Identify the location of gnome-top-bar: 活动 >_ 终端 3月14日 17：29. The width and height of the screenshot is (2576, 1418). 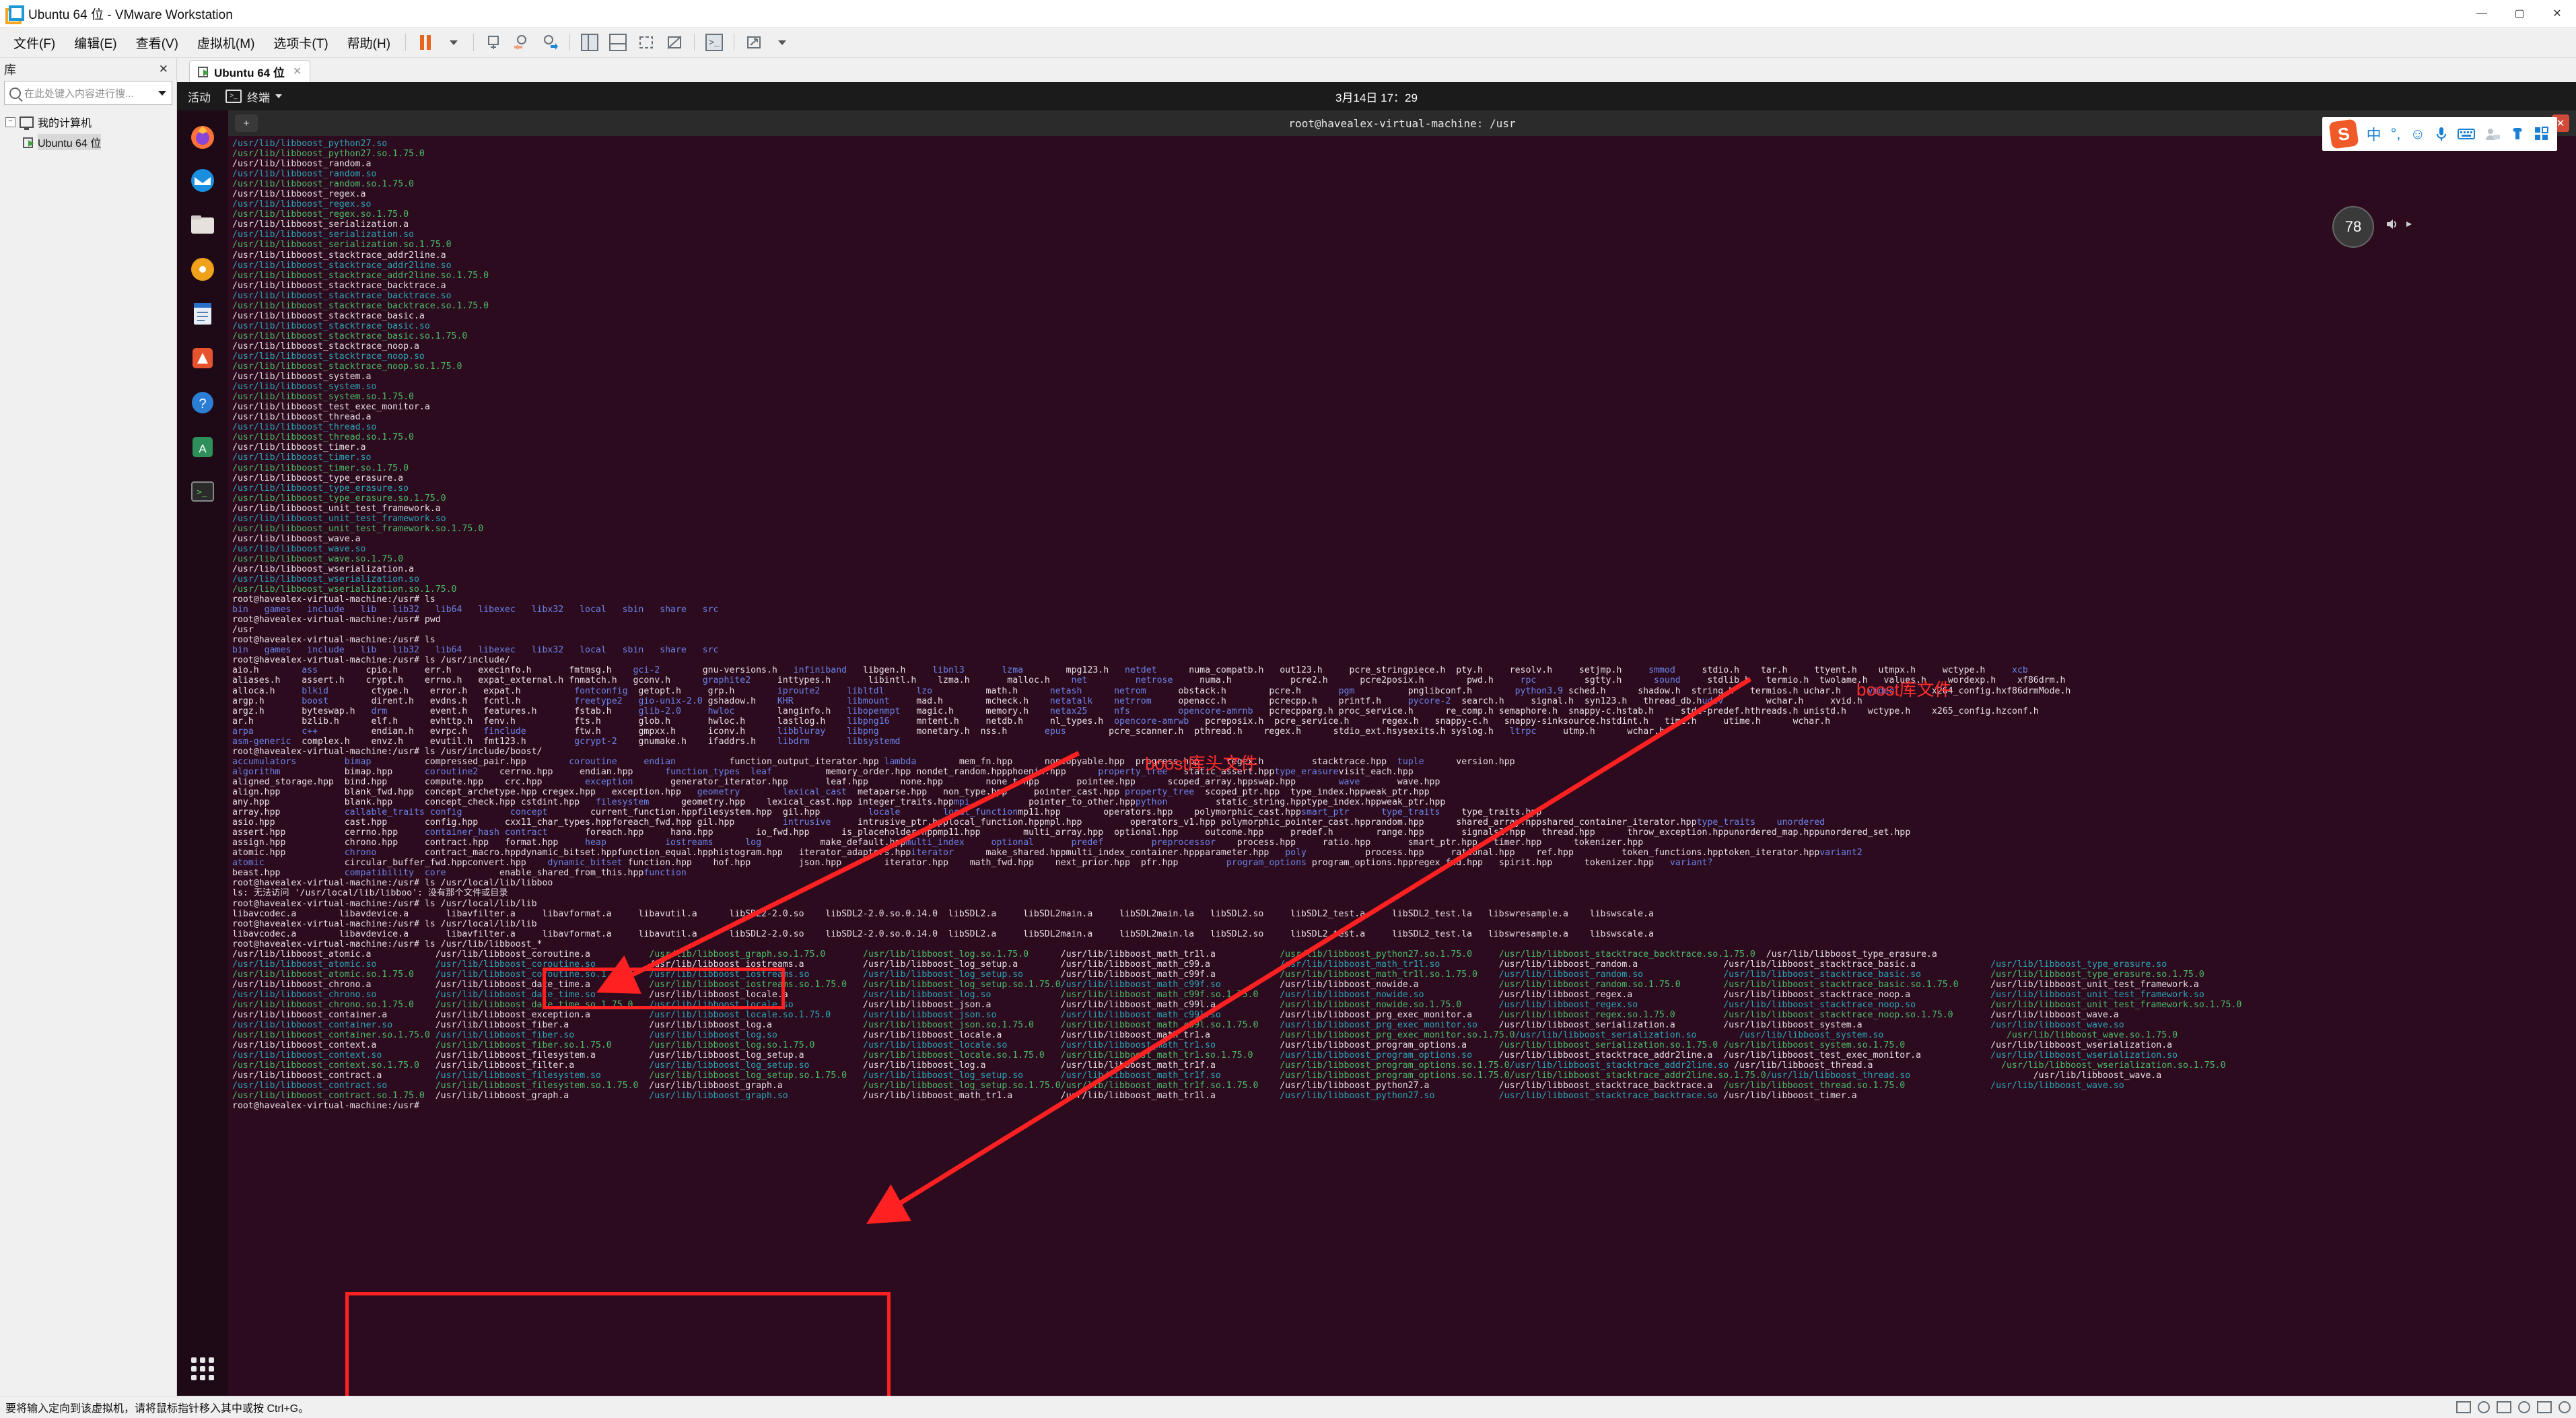
(1376, 96).